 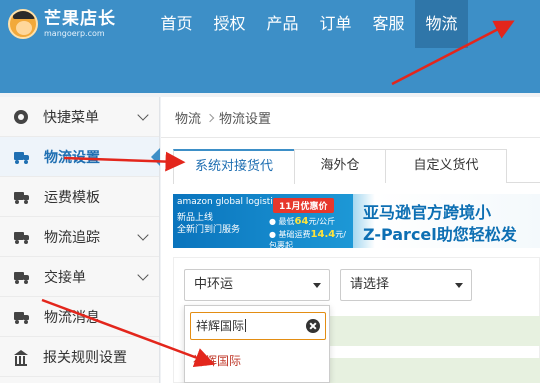 I want to click on dropdown-option: 祥辉国际, so click(x=217, y=360).